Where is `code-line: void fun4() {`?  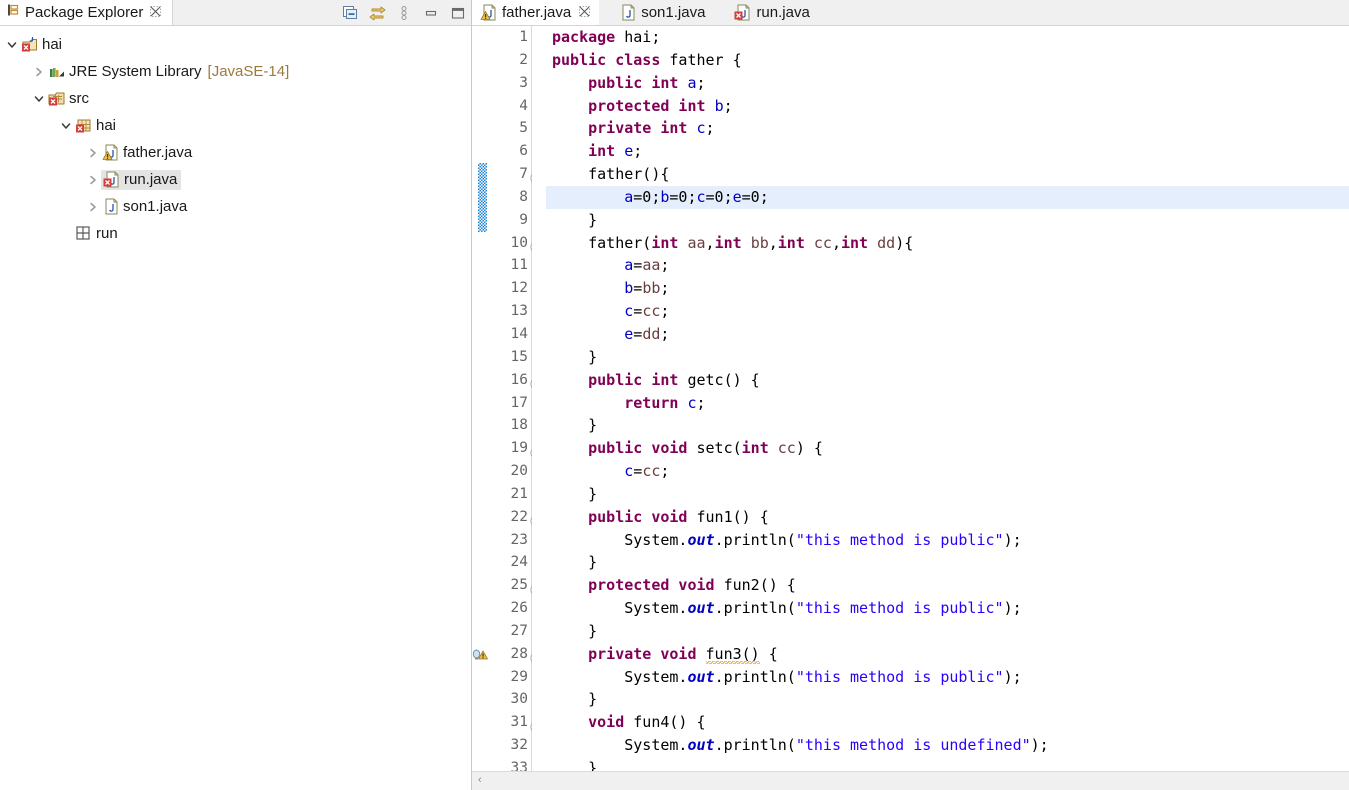
code-line: void fun4() { is located at coordinates (947, 722).